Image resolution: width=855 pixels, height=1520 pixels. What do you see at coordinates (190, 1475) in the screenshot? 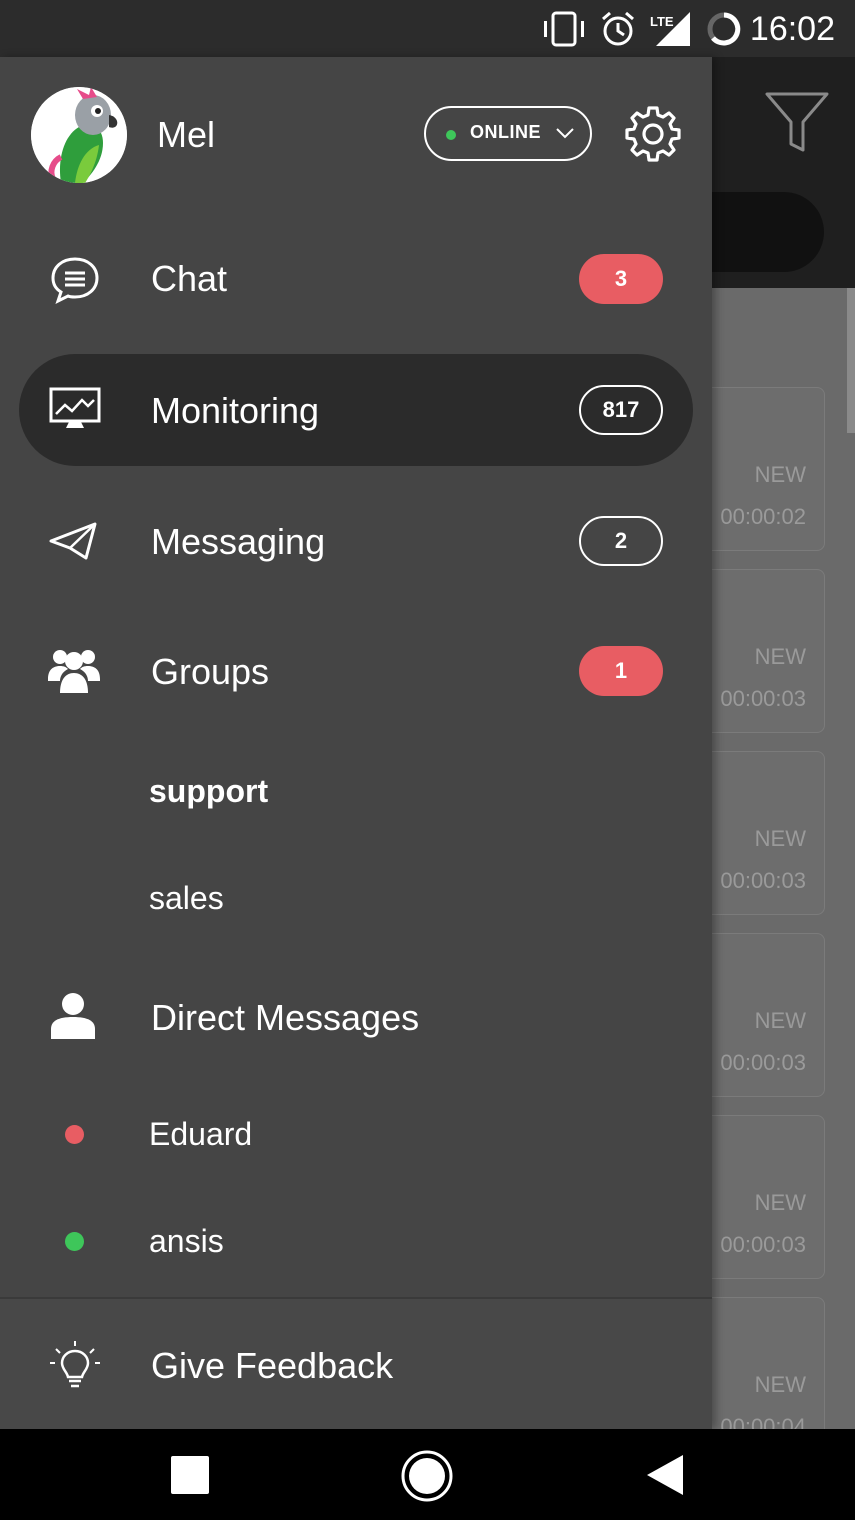
I see `recents-button` at bounding box center [190, 1475].